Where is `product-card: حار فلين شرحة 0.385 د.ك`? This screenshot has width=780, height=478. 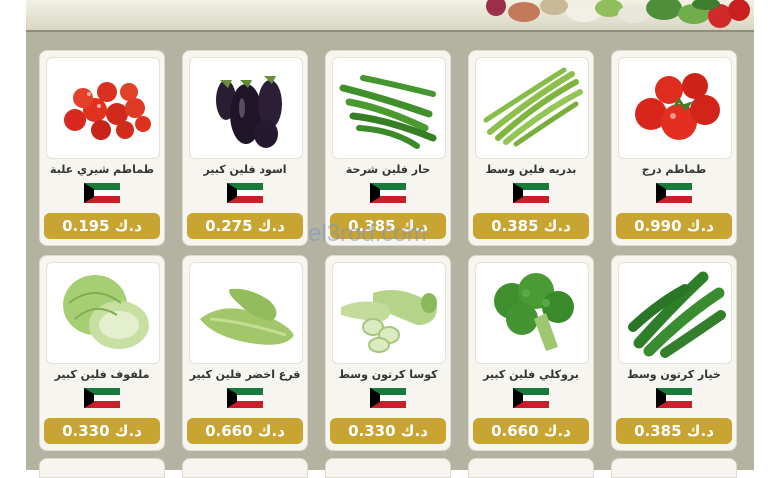
product-card: حار فلين شرحة 0.385 د.ك is located at coordinates (388, 148).